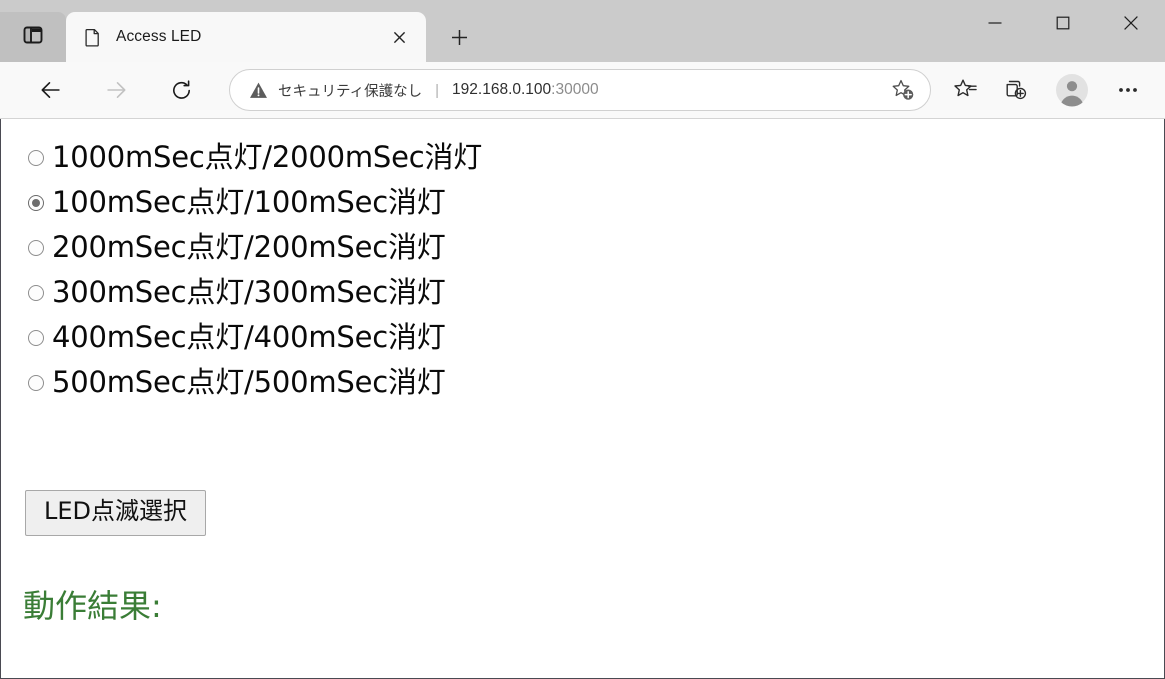  Describe the element at coordinates (249, 247) in the screenshot. I see `radio-label: 200mSec点灯/200mSec消灯` at that location.